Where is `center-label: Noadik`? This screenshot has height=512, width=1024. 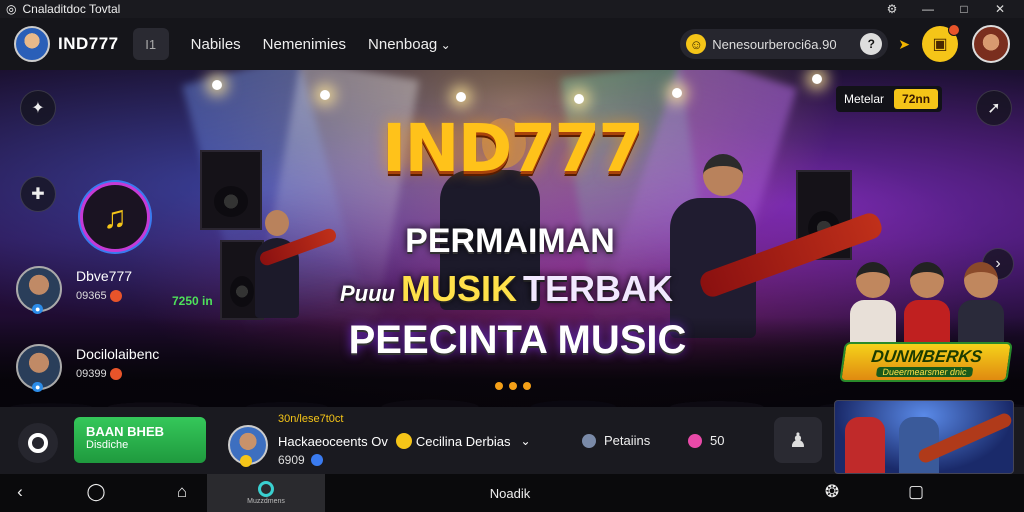
center-label: Noadik is located at coordinates (510, 493).